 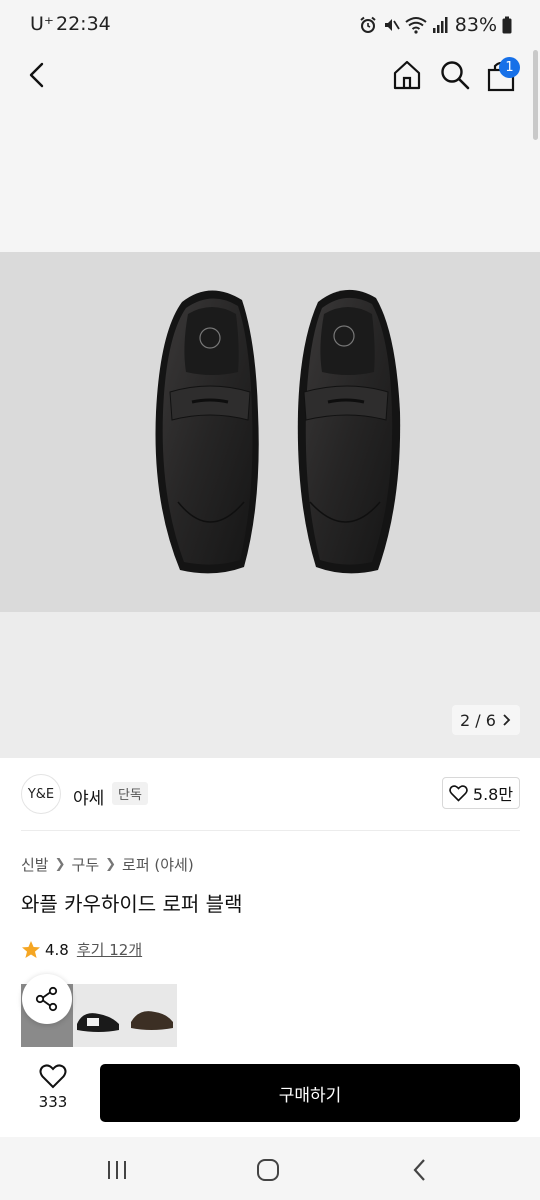 I want to click on brand-name: 야세, so click(x=88, y=796).